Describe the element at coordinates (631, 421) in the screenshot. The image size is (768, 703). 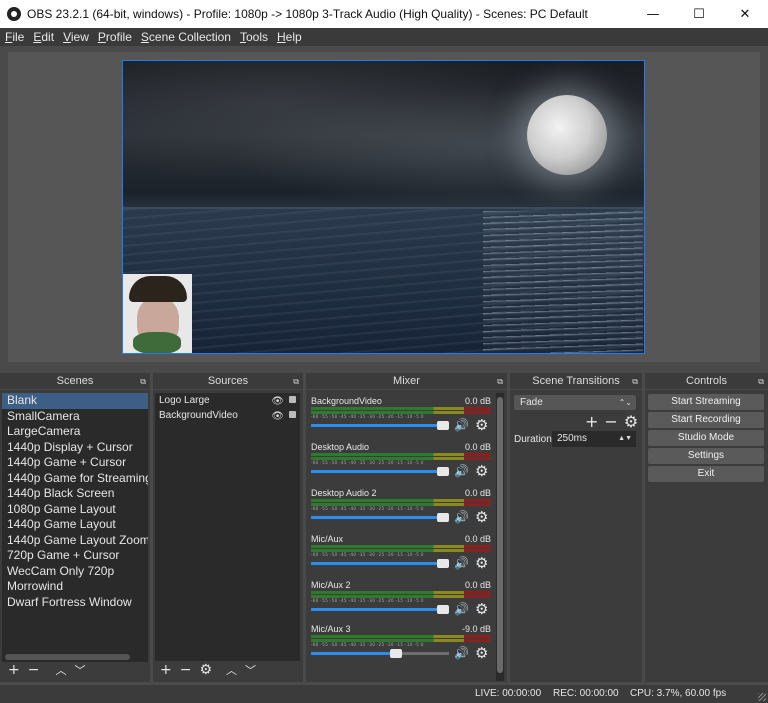
I see `transition-properties-gear-icon: ⚙` at that location.